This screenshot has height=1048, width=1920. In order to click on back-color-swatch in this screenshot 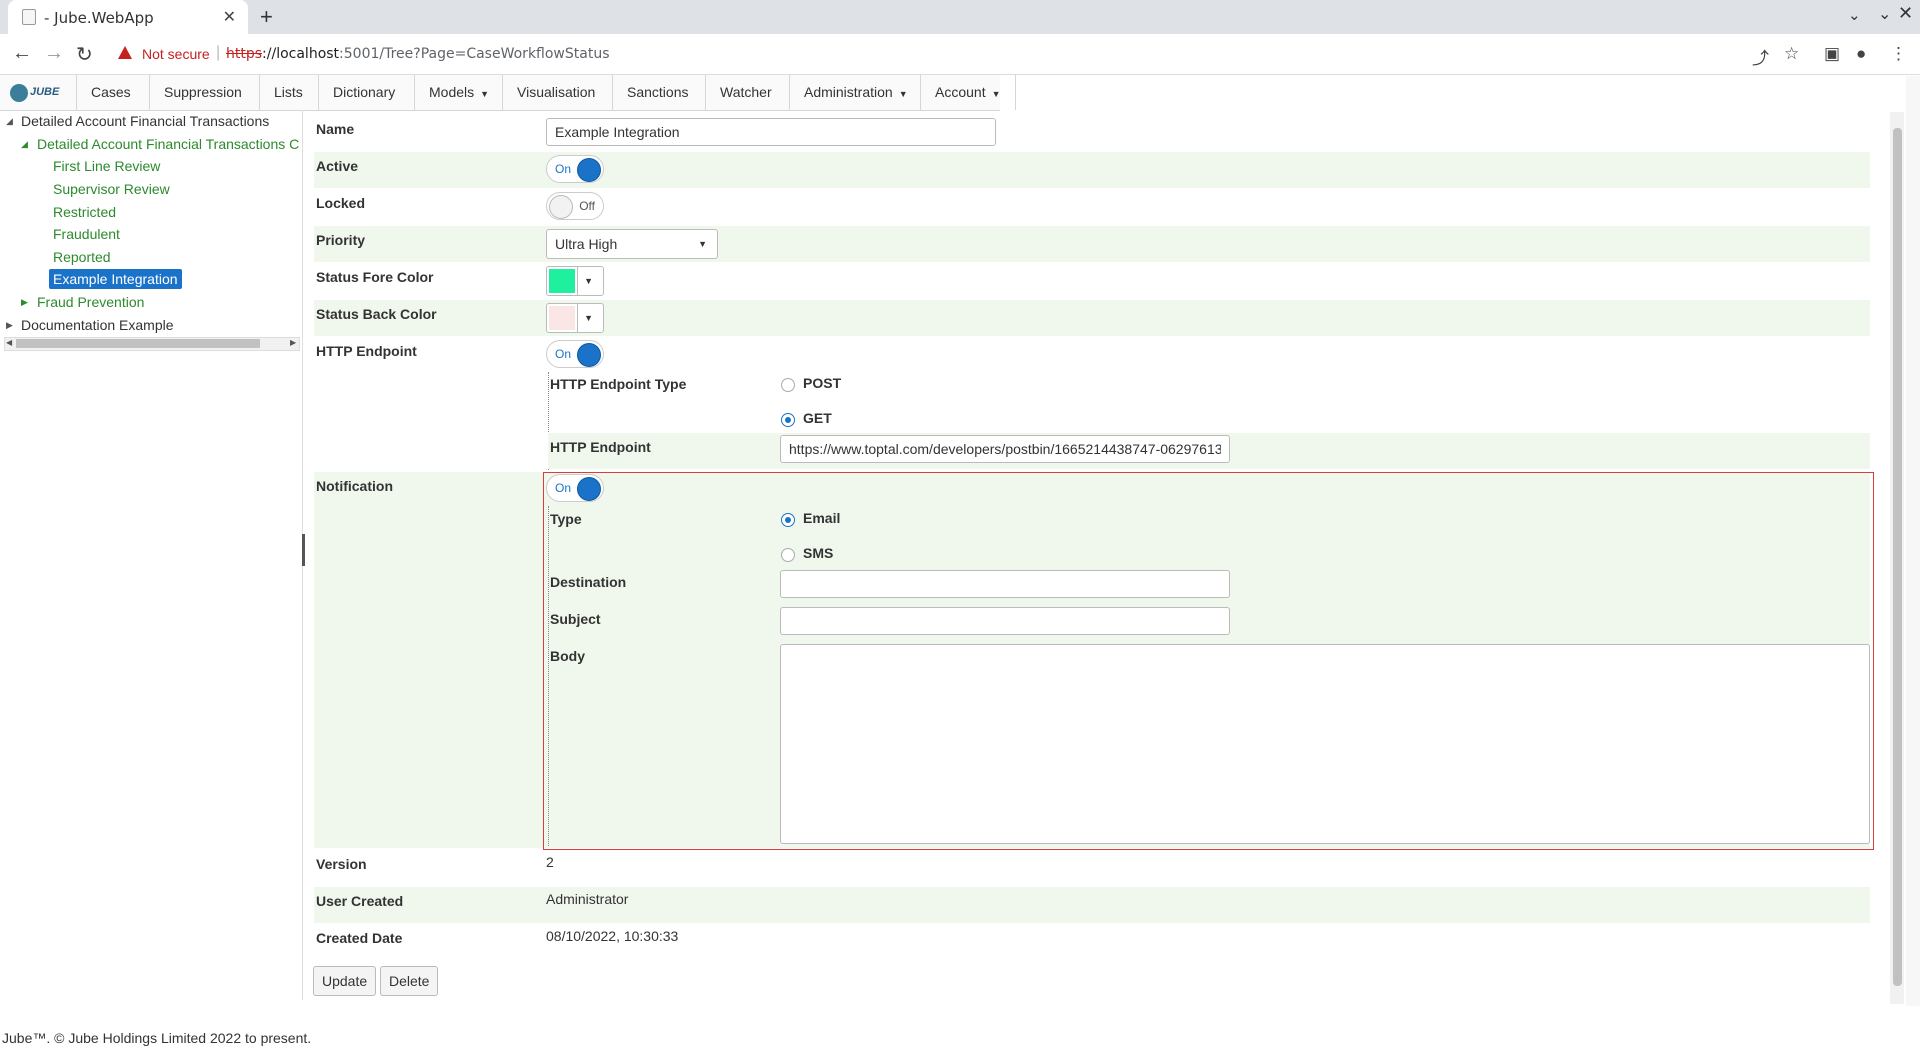, I will do `click(562, 318)`.